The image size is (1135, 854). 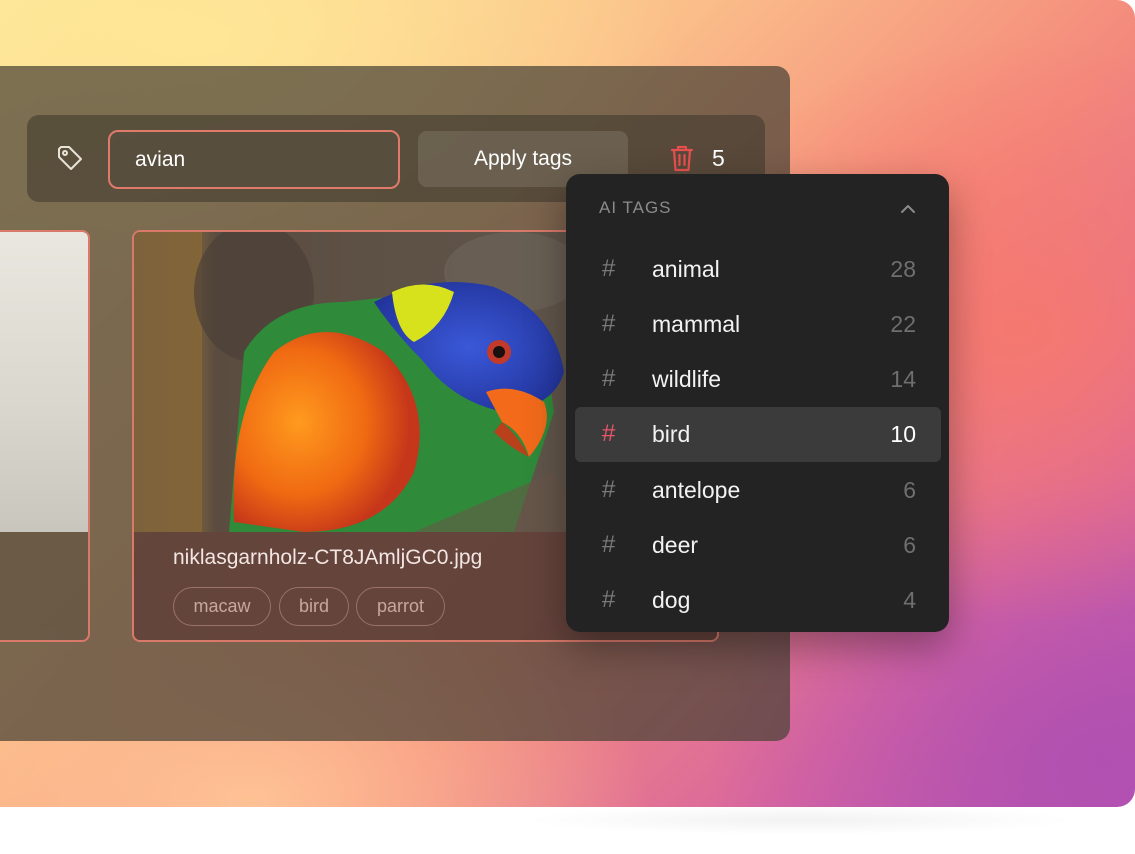 What do you see at coordinates (222, 606) in the screenshot?
I see `tag-chip-macaw: macaw` at bounding box center [222, 606].